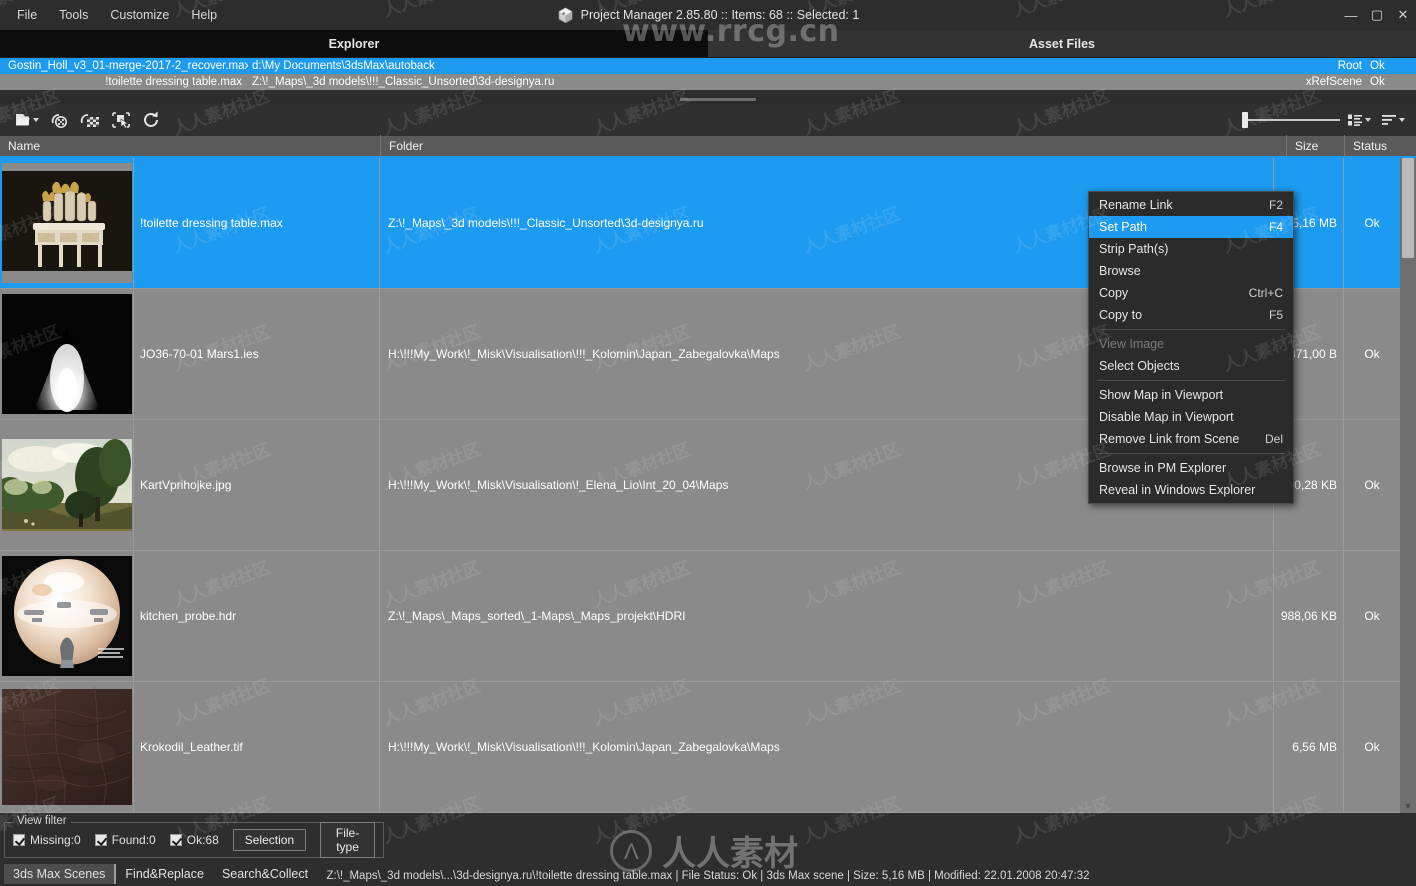 This screenshot has width=1416, height=886. What do you see at coordinates (1161, 395) in the screenshot?
I see `menu-item-label: Show Map in Viewport` at bounding box center [1161, 395].